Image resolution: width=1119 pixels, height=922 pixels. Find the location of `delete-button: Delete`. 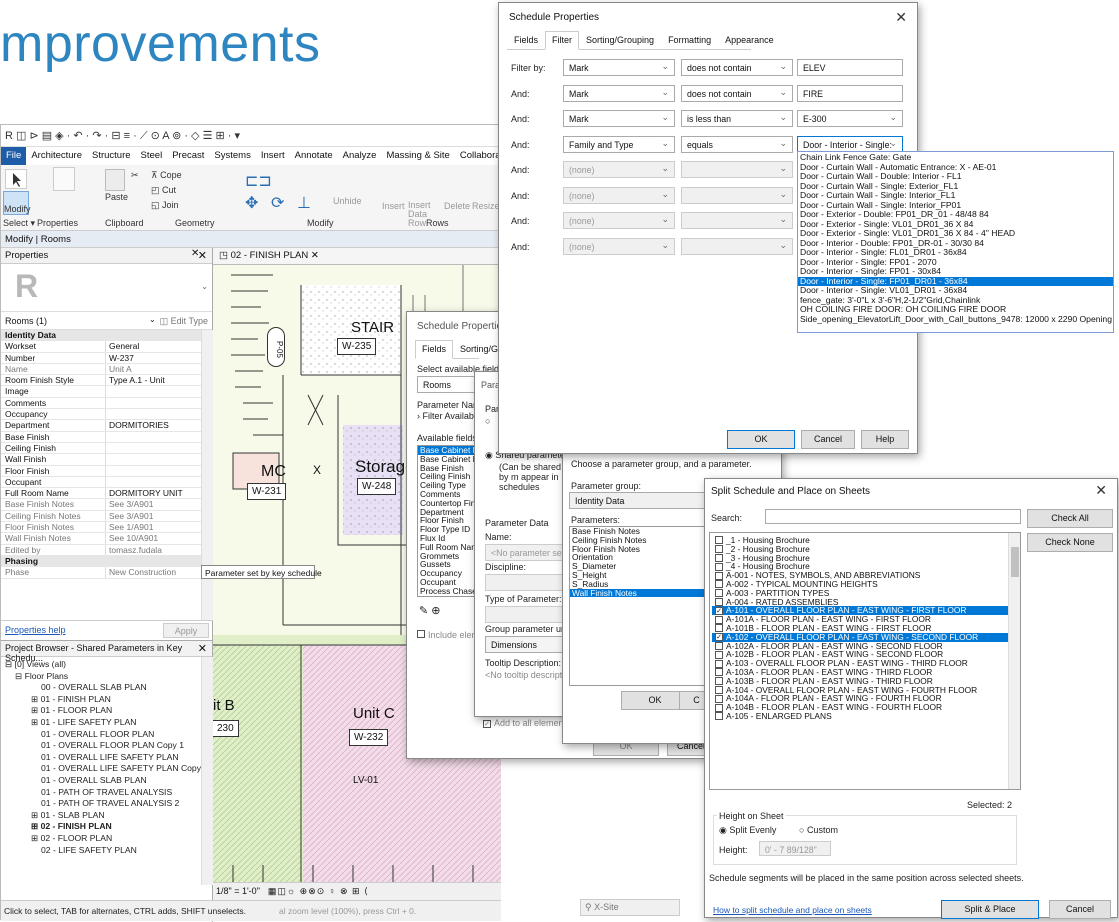

delete-button: Delete is located at coordinates (457, 206).